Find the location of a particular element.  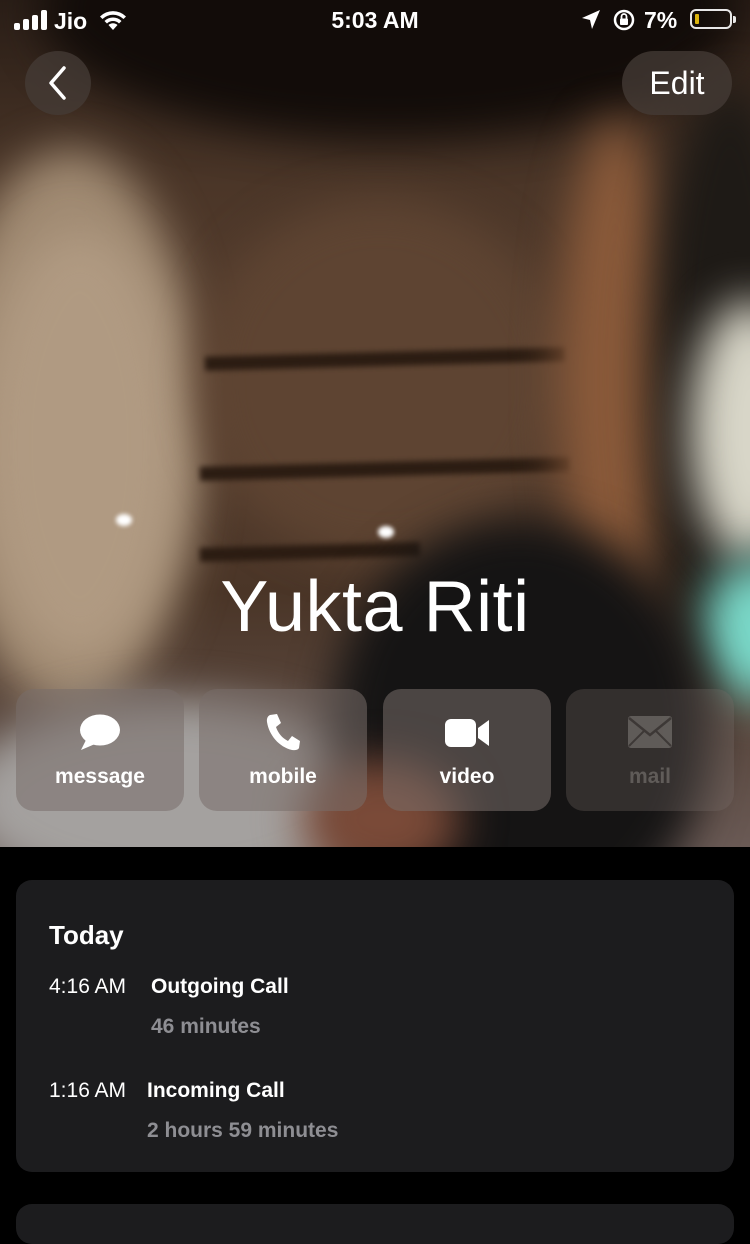

message-icon is located at coordinates (100, 732).